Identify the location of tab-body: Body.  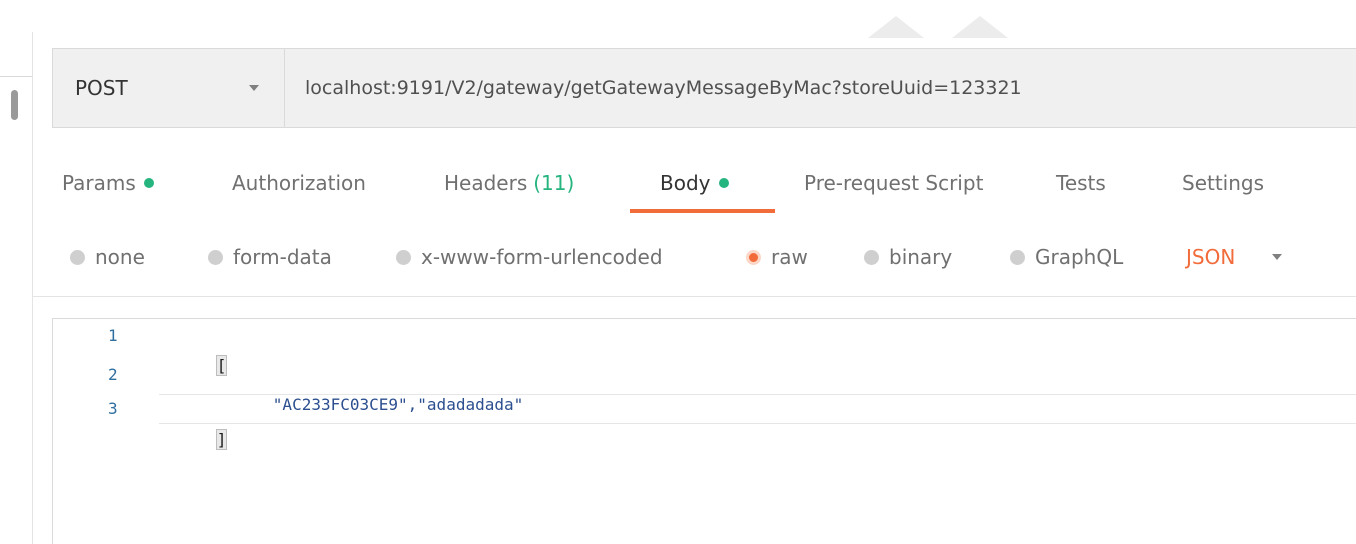
(694, 183).